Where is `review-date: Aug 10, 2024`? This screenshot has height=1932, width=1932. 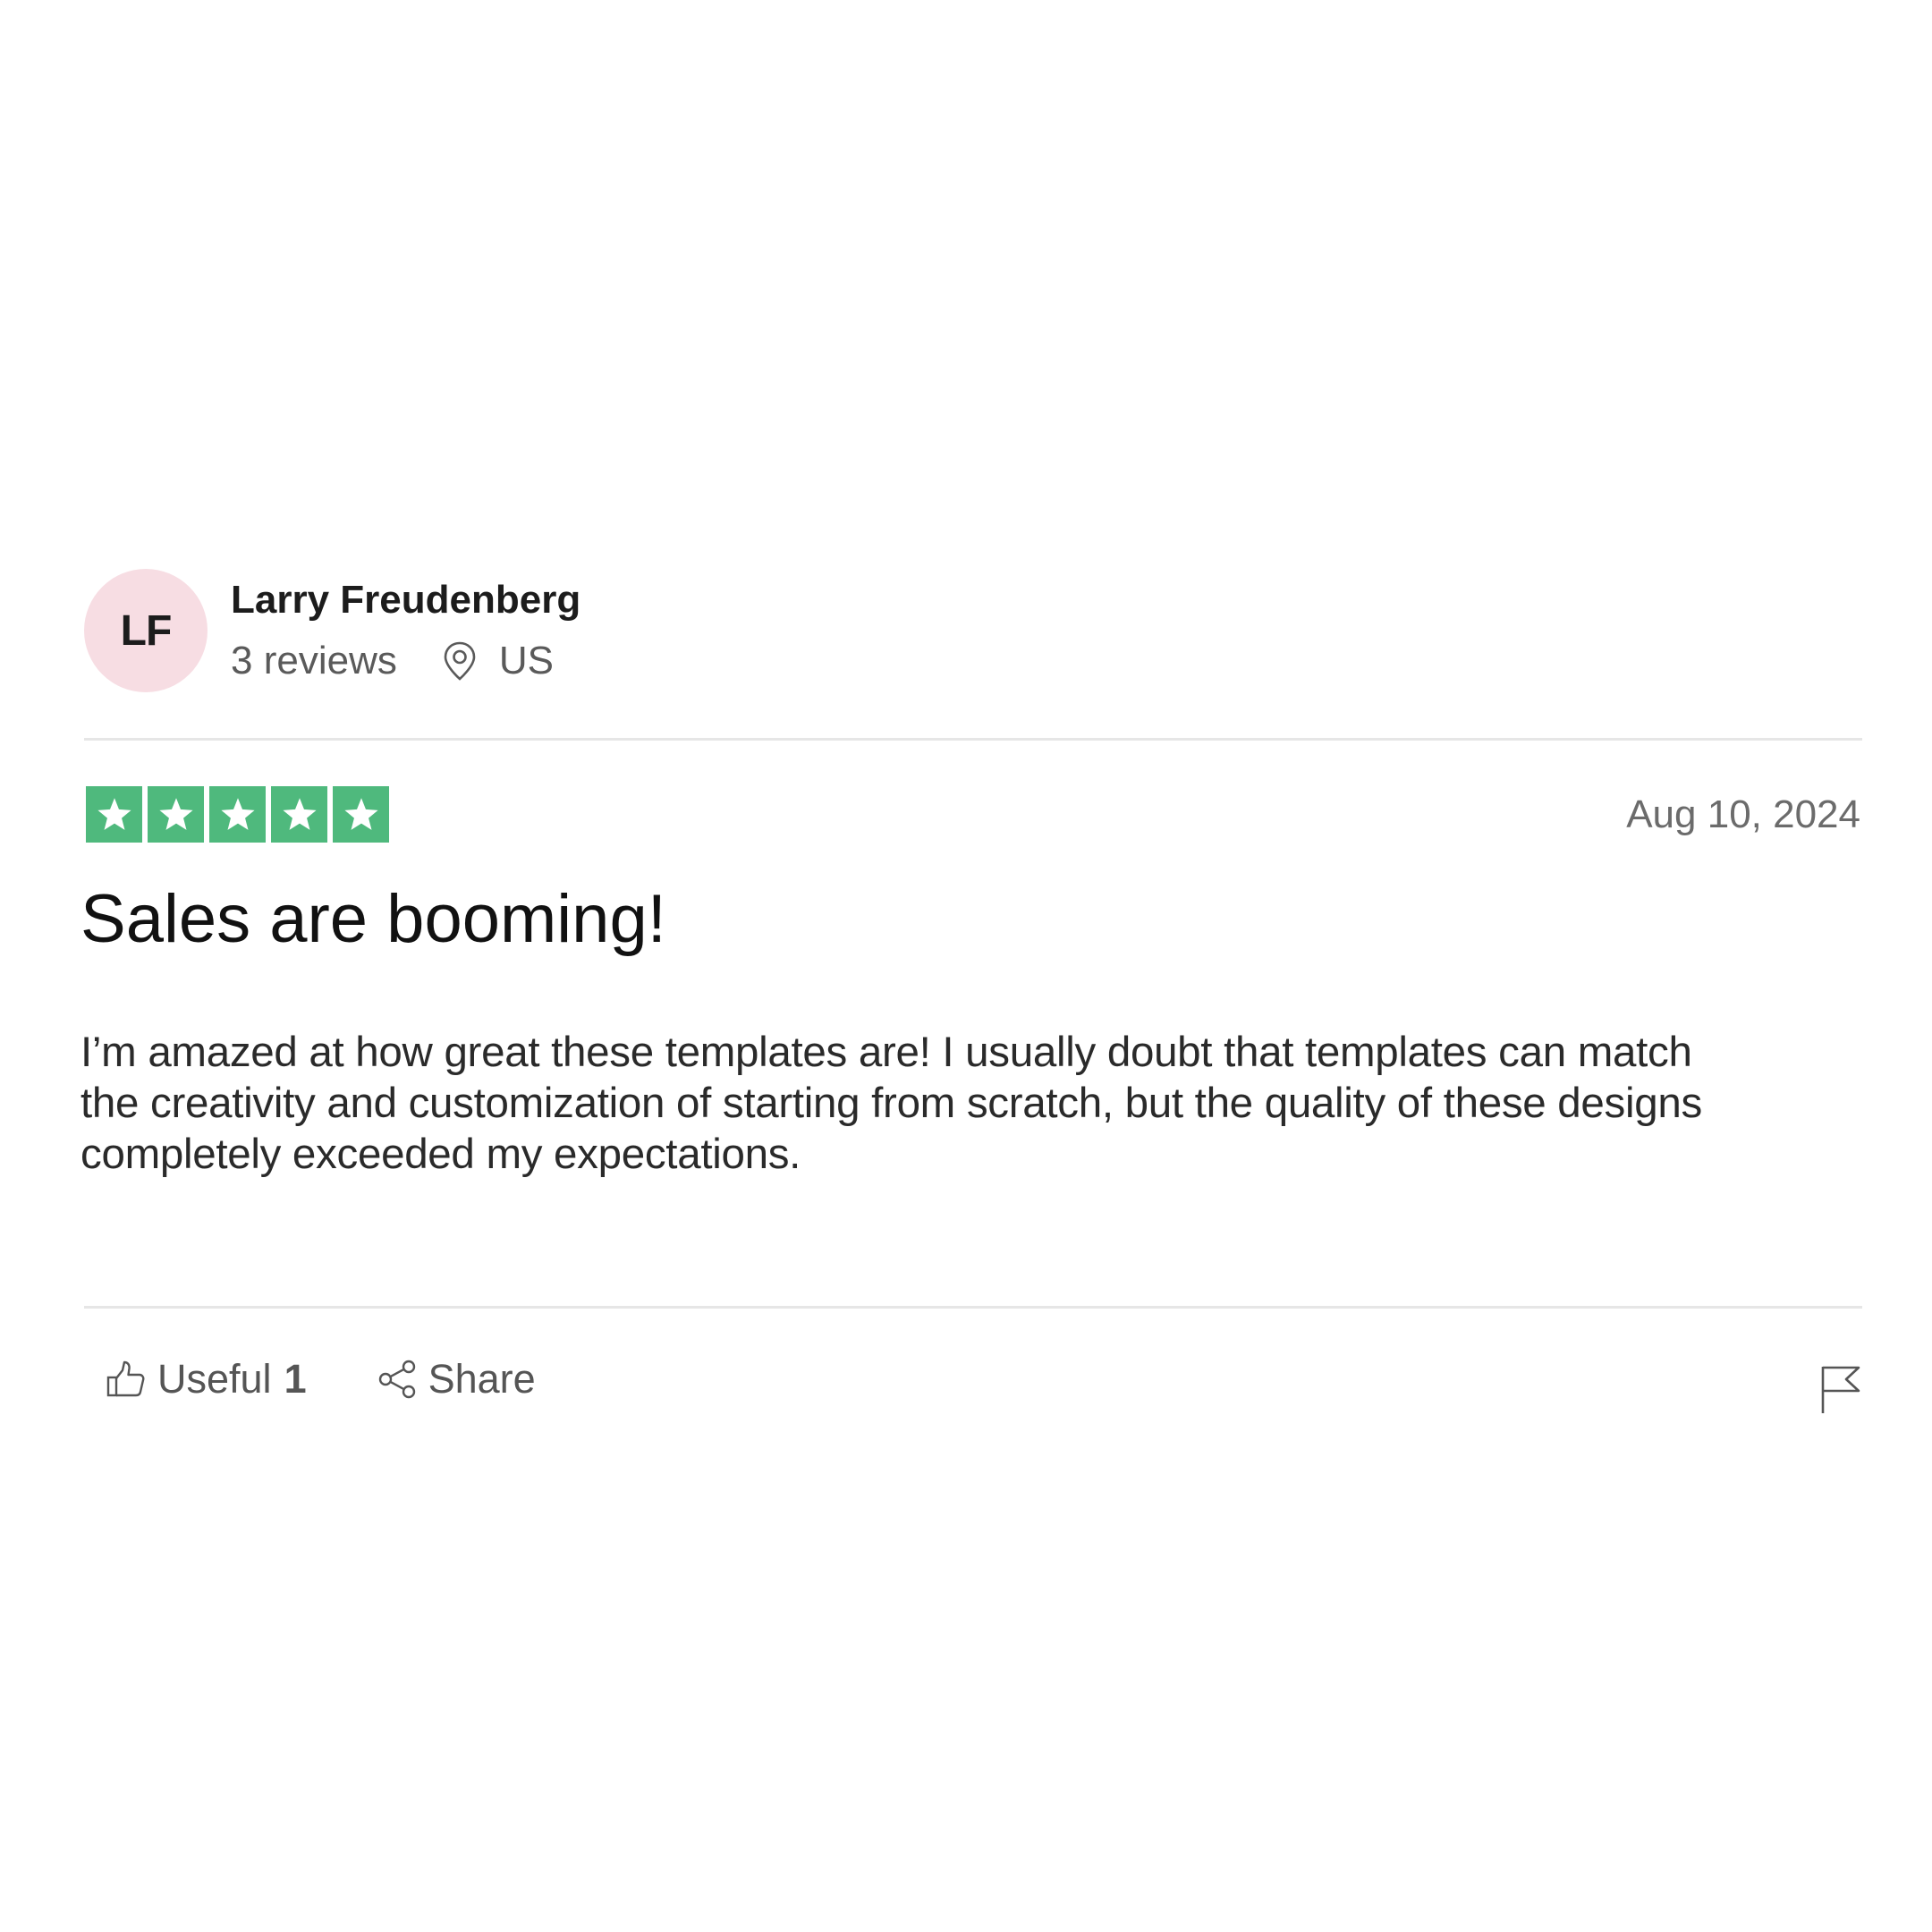
review-date: Aug 10, 2024 is located at coordinates (1743, 814).